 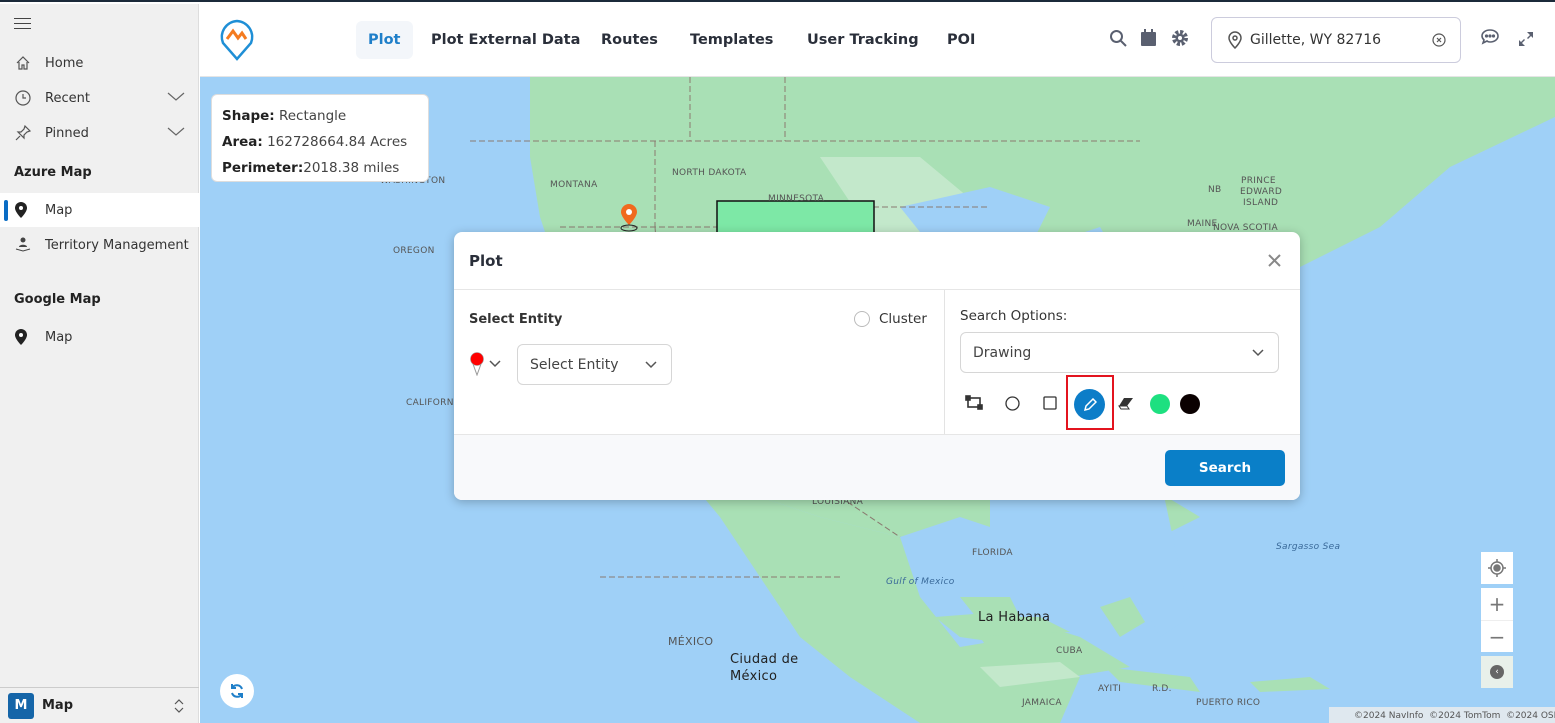 What do you see at coordinates (99, 705) in the screenshot?
I see `app-switcher: M Map` at bounding box center [99, 705].